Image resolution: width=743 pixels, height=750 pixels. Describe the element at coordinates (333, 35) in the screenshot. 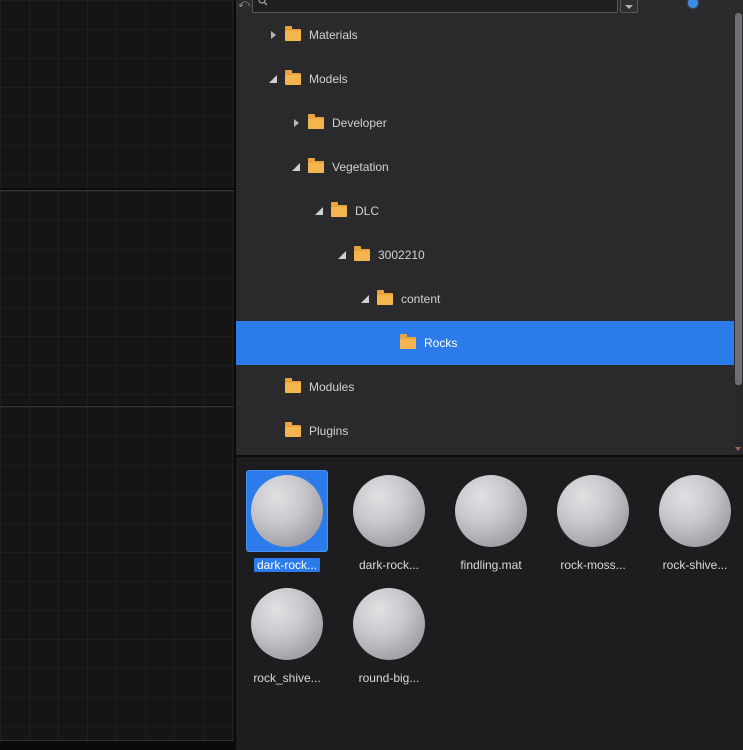

I see `tree-item-label: Materials` at that location.